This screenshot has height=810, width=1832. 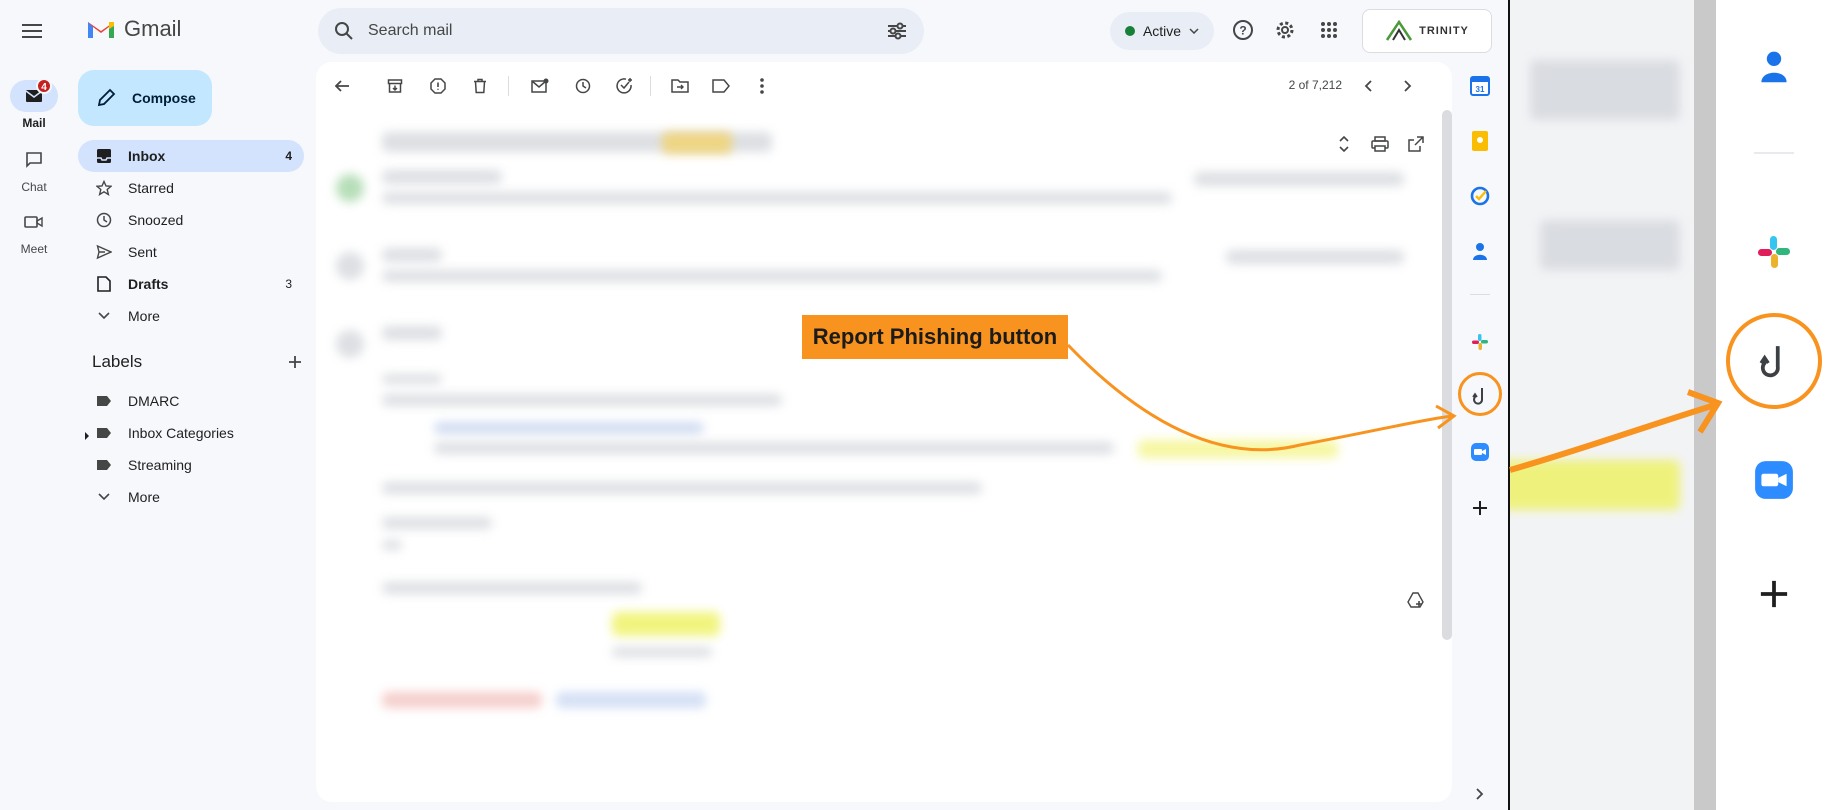 I want to click on annotation-arrows, so click(x=1394, y=408).